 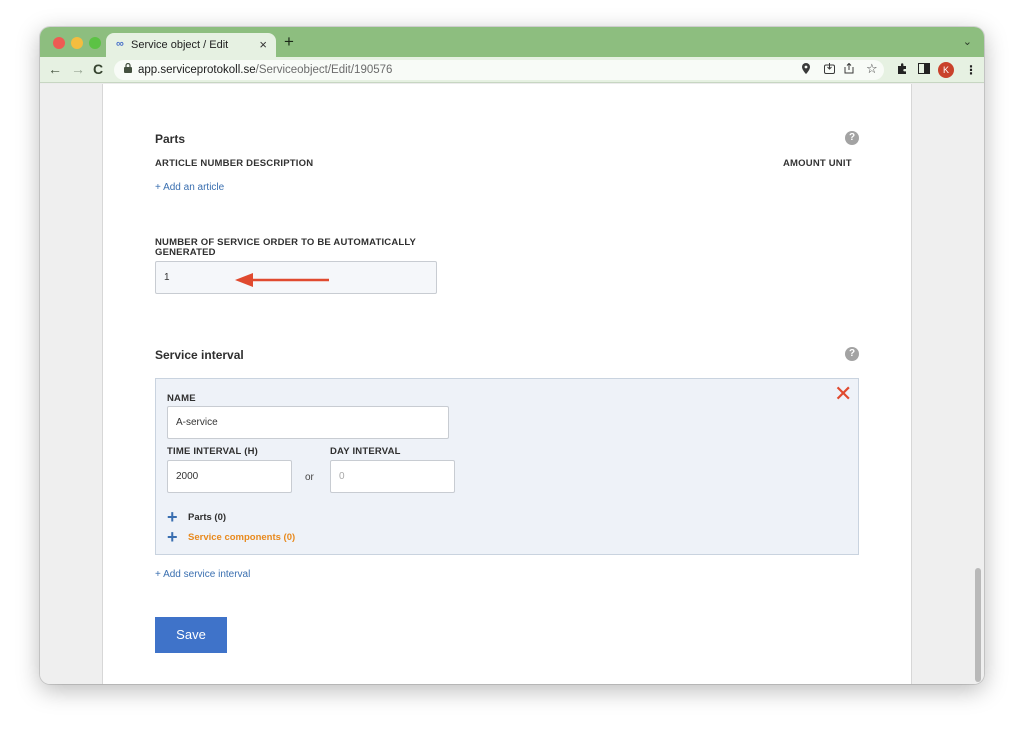 I want to click on bookmark-star-icon: ☆, so click(x=872, y=69).